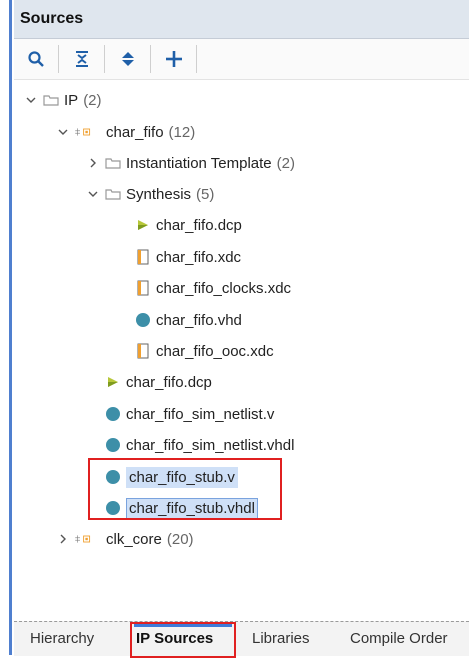 The height and width of the screenshot is (658, 469). What do you see at coordinates (241, 19) in the screenshot?
I see `panel-header: Sources` at bounding box center [241, 19].